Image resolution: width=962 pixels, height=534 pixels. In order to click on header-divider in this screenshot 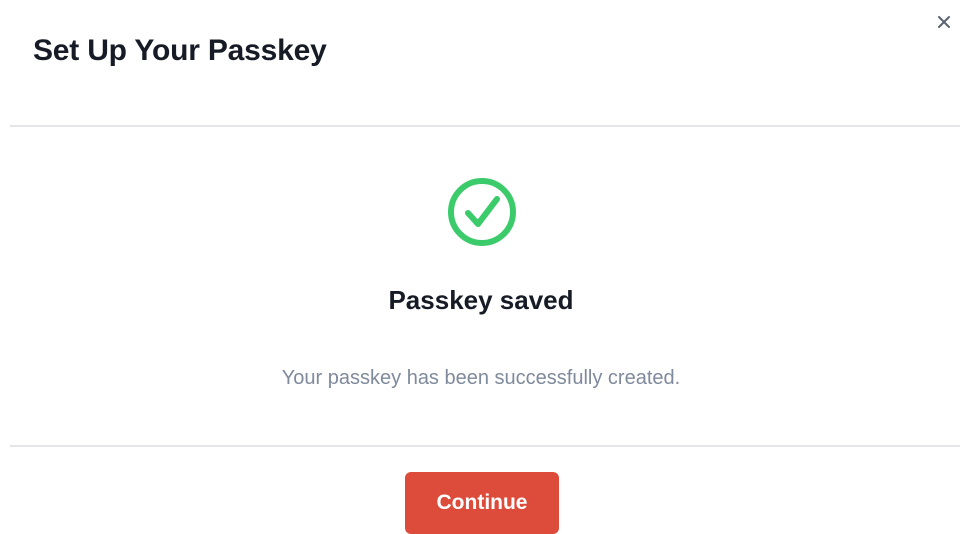, I will do `click(485, 126)`.